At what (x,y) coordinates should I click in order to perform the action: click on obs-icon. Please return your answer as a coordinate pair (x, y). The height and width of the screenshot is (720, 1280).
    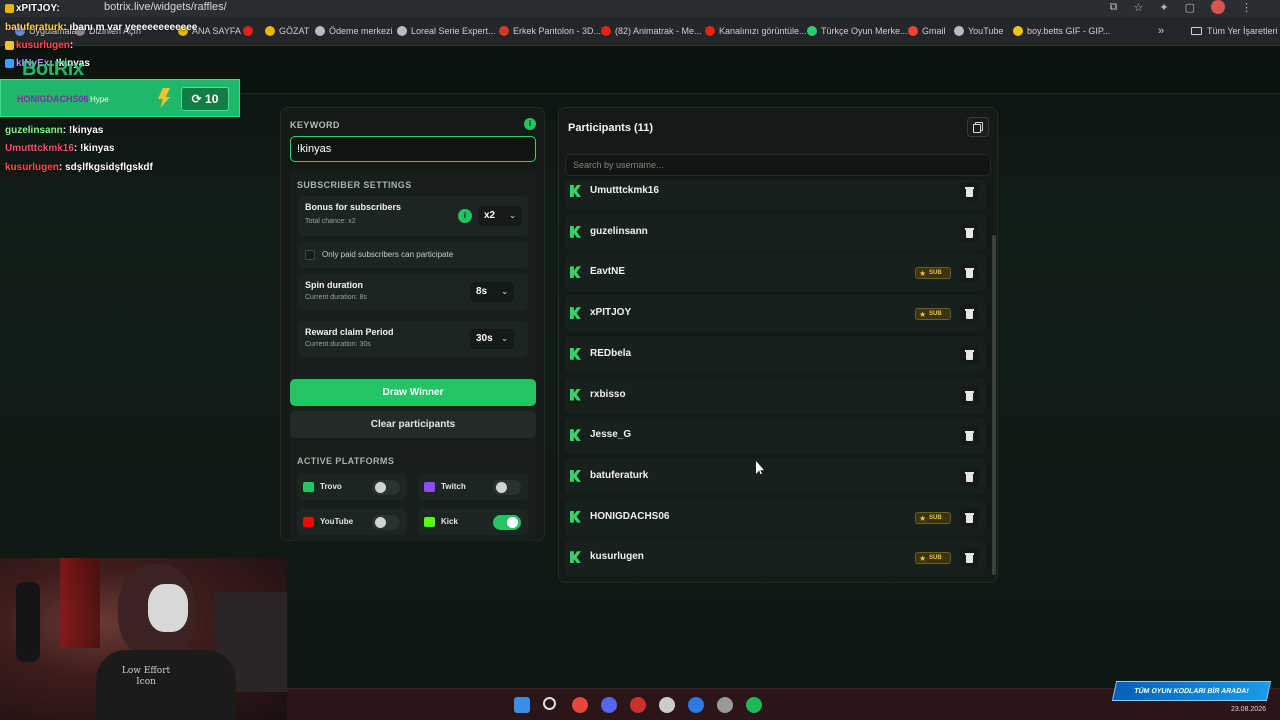
    Looking at the image, I should click on (725, 705).